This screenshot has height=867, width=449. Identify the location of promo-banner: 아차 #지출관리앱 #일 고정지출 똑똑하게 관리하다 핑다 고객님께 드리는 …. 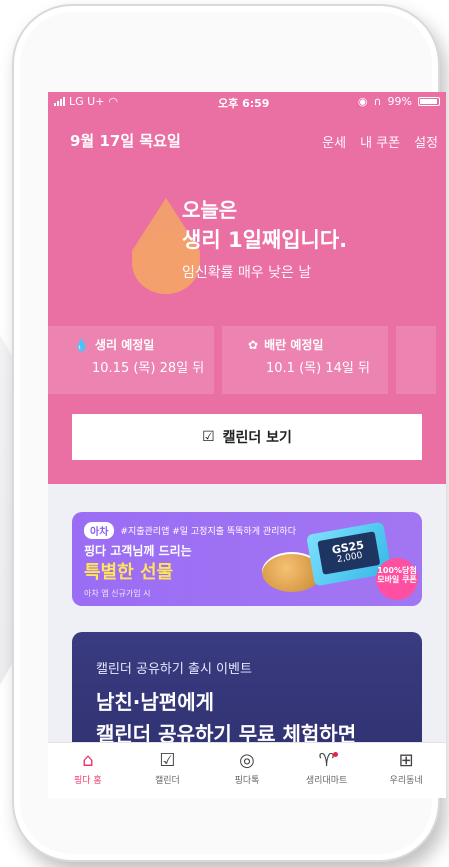
(247, 559).